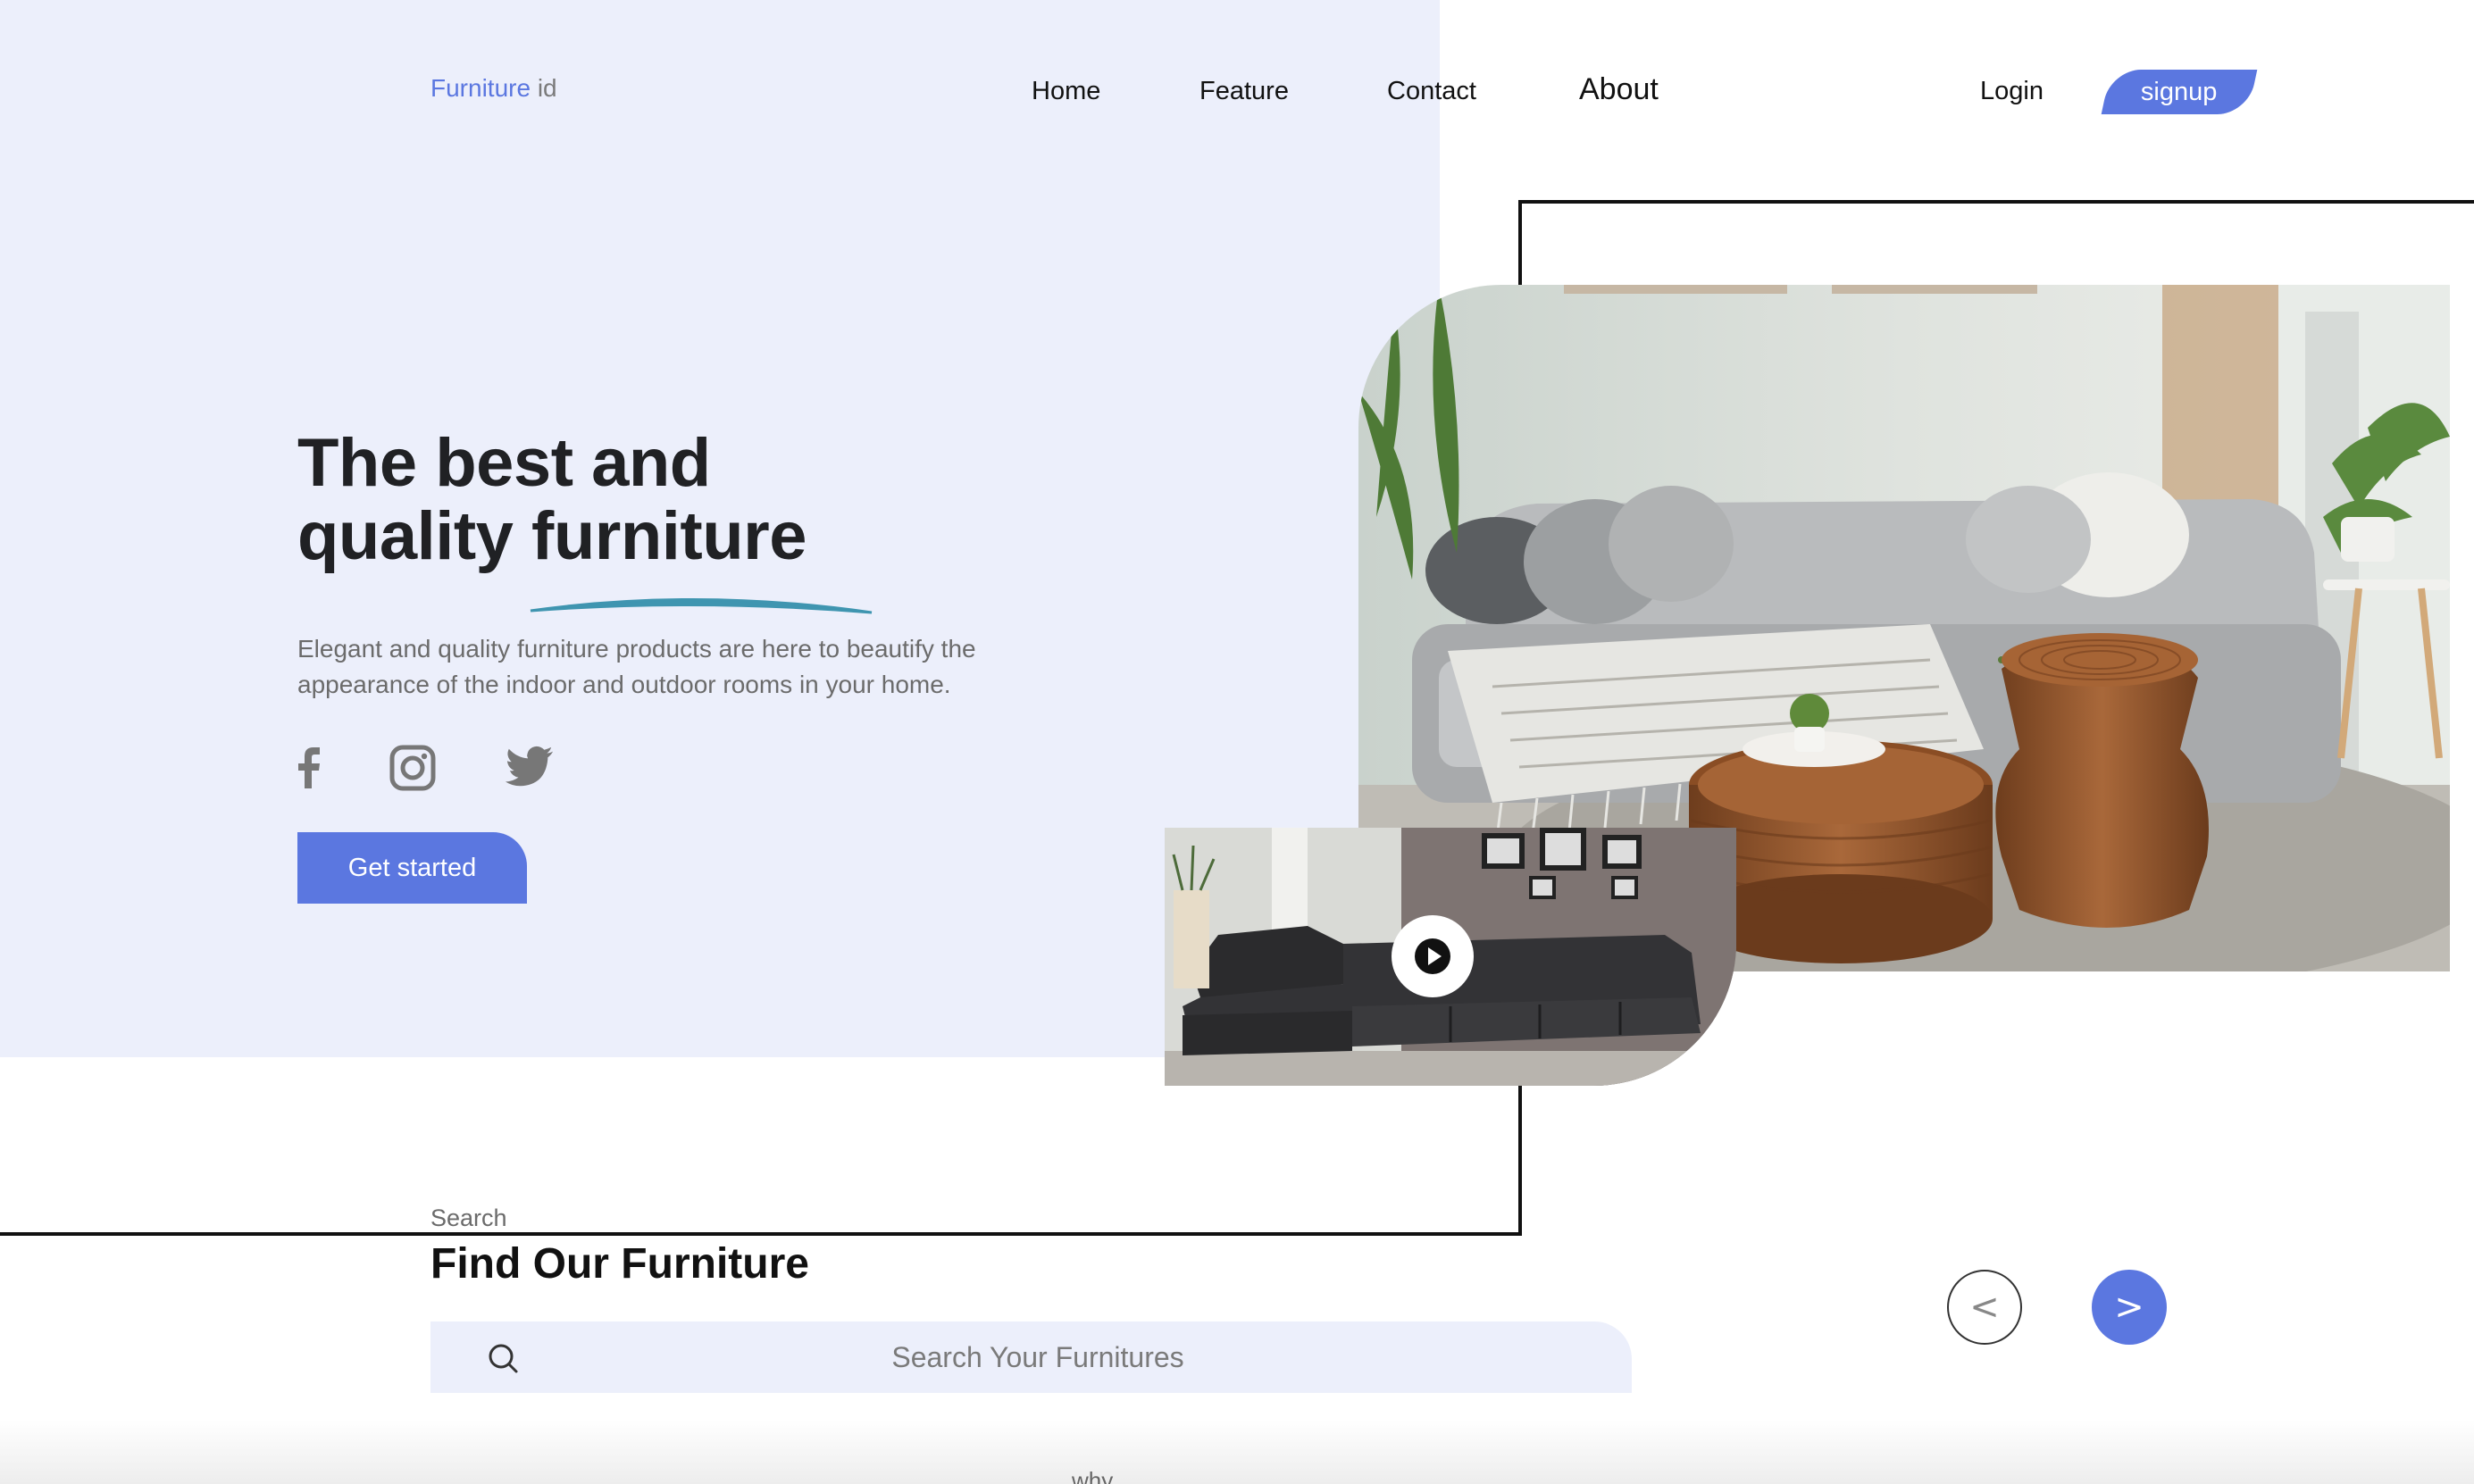 Image resolution: width=2474 pixels, height=1484 pixels. What do you see at coordinates (309, 768) in the screenshot?
I see `facebook-icon` at bounding box center [309, 768].